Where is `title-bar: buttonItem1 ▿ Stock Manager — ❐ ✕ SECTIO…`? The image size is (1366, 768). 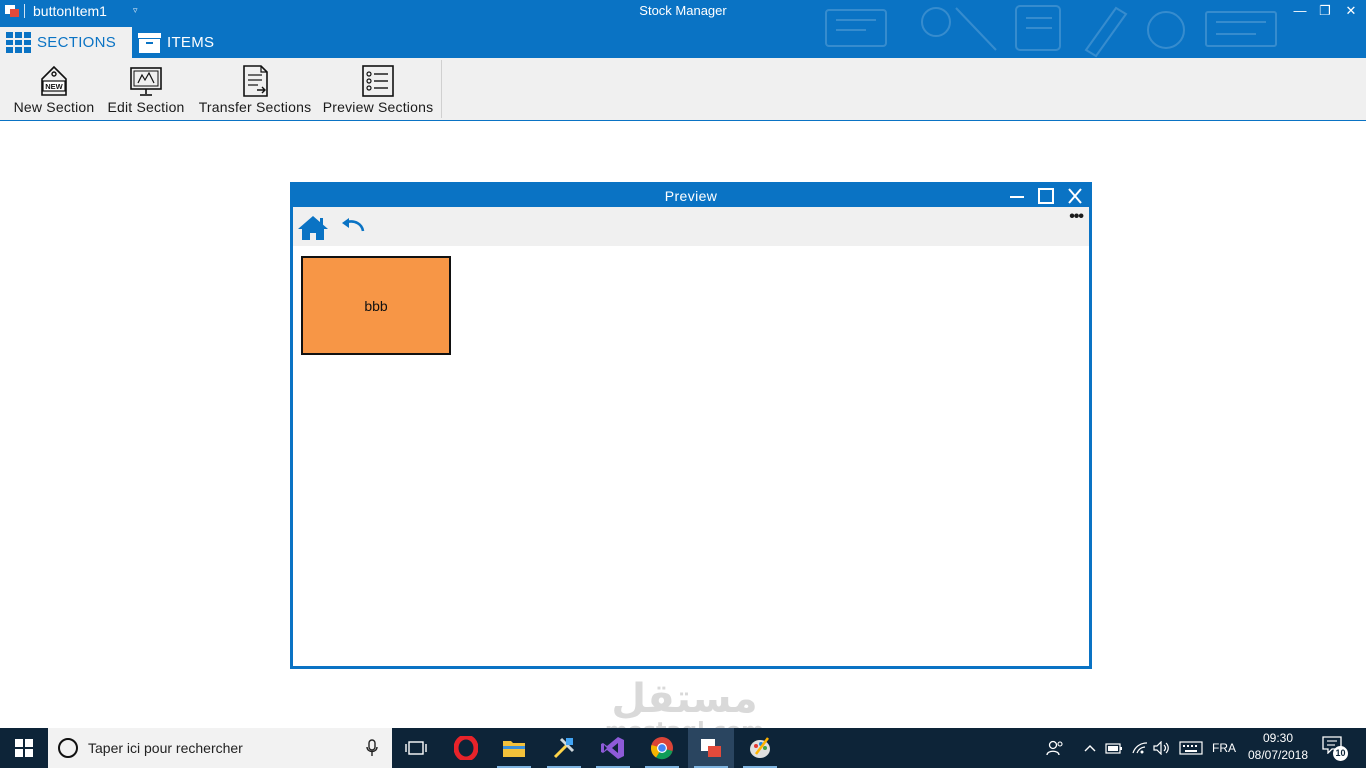
title-bar: buttonItem1 ▿ Stock Manager — ❐ ✕ SECTIO… is located at coordinates (683, 29).